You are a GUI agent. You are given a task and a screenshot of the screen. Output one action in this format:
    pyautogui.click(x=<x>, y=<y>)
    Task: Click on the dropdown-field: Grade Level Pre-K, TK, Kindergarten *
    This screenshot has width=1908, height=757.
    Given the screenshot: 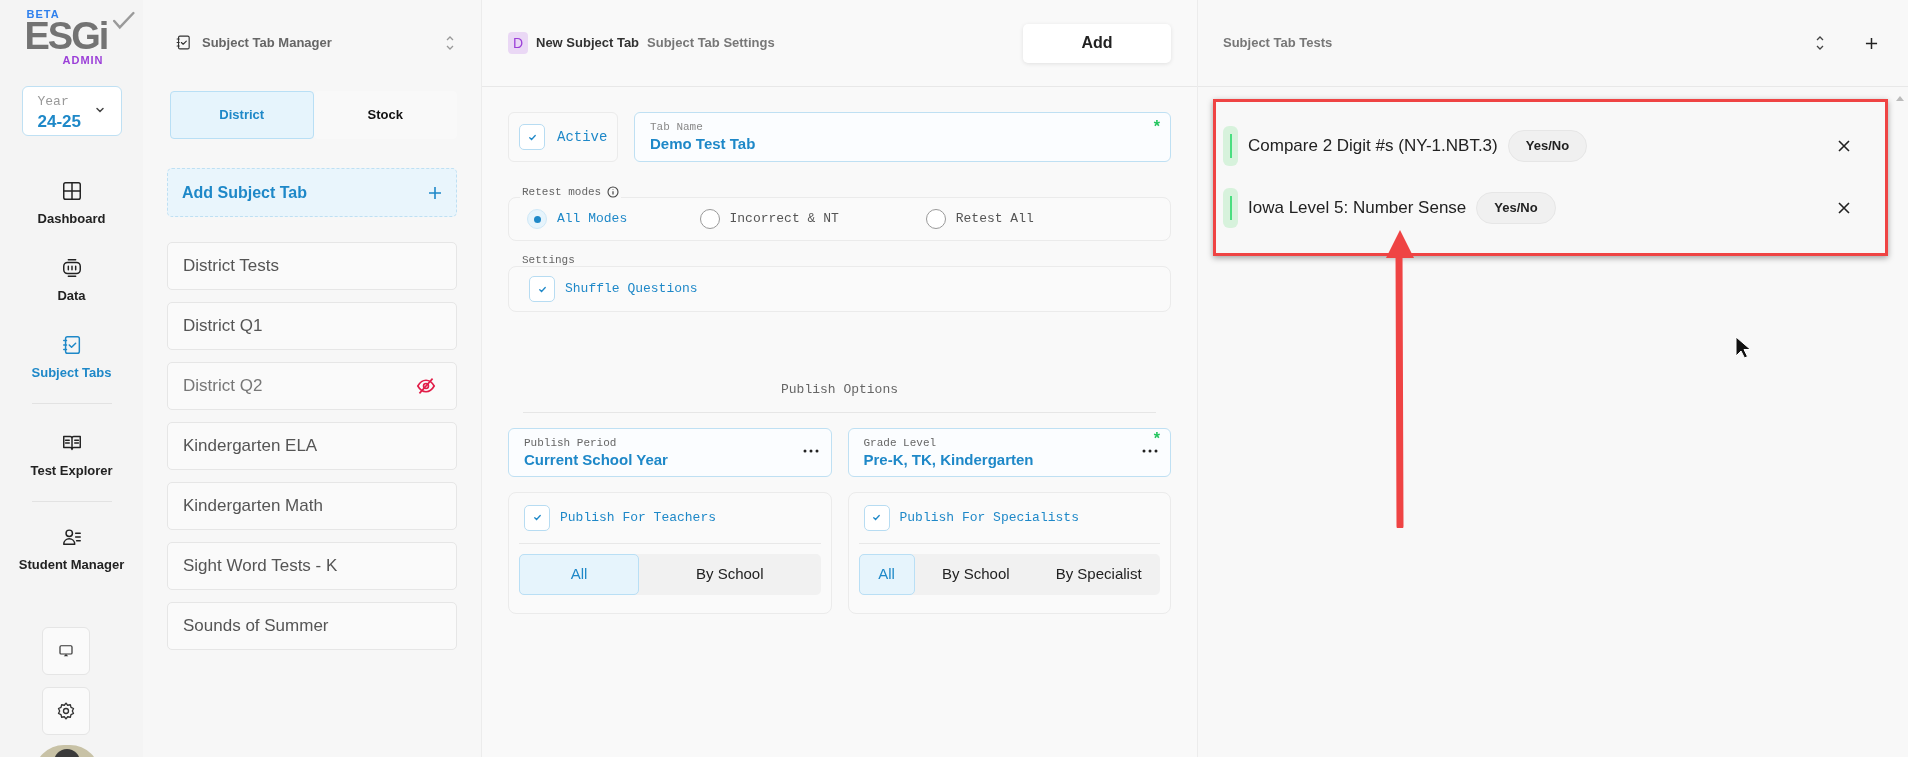 What is the action you would take?
    pyautogui.click(x=1009, y=452)
    